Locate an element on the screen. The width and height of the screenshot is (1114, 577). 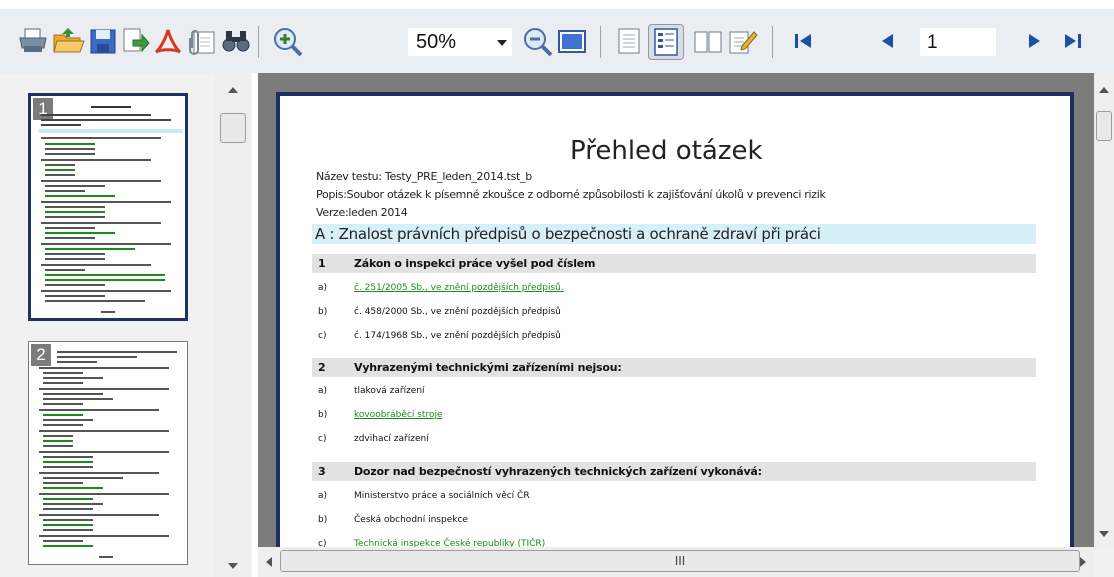
scroll-right-icon is located at coordinates (1083, 562).